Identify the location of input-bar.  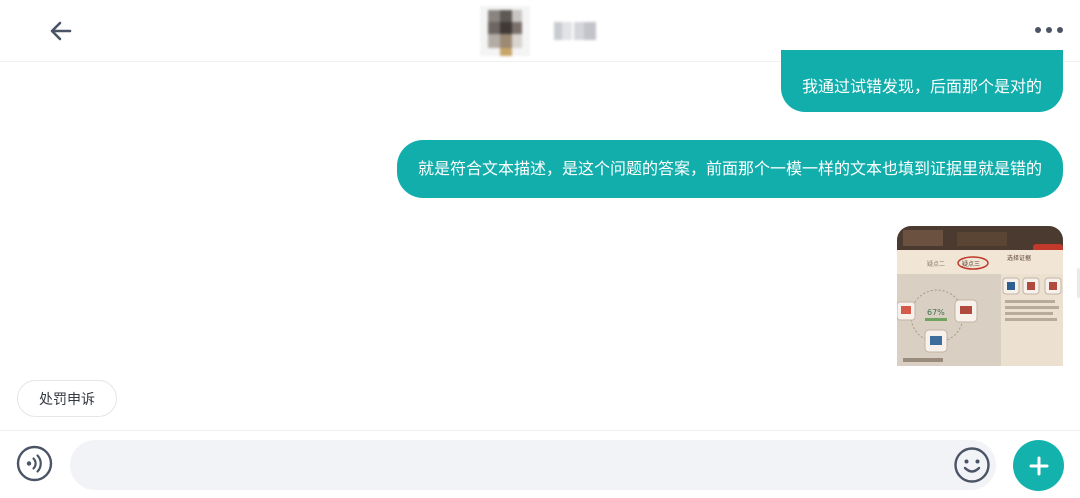
(540, 464).